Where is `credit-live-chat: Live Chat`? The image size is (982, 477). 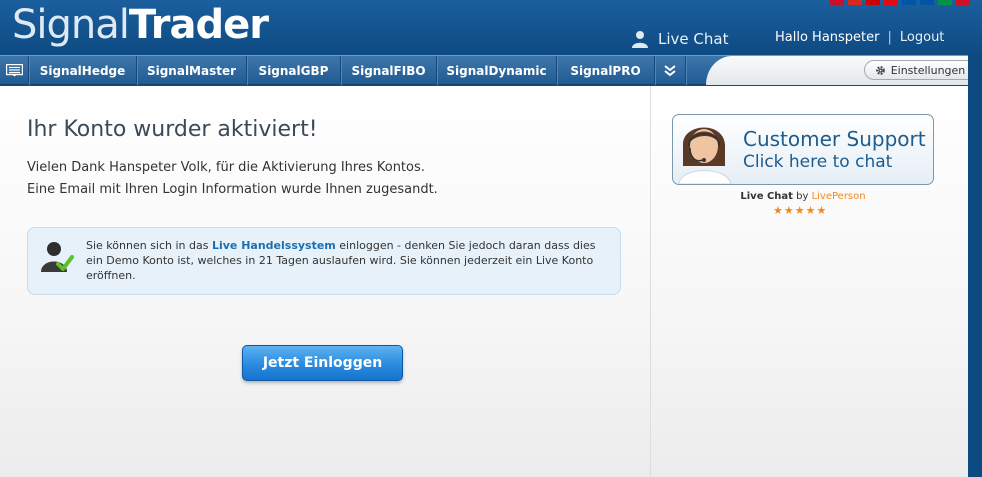 credit-live-chat: Live Chat is located at coordinates (766, 196).